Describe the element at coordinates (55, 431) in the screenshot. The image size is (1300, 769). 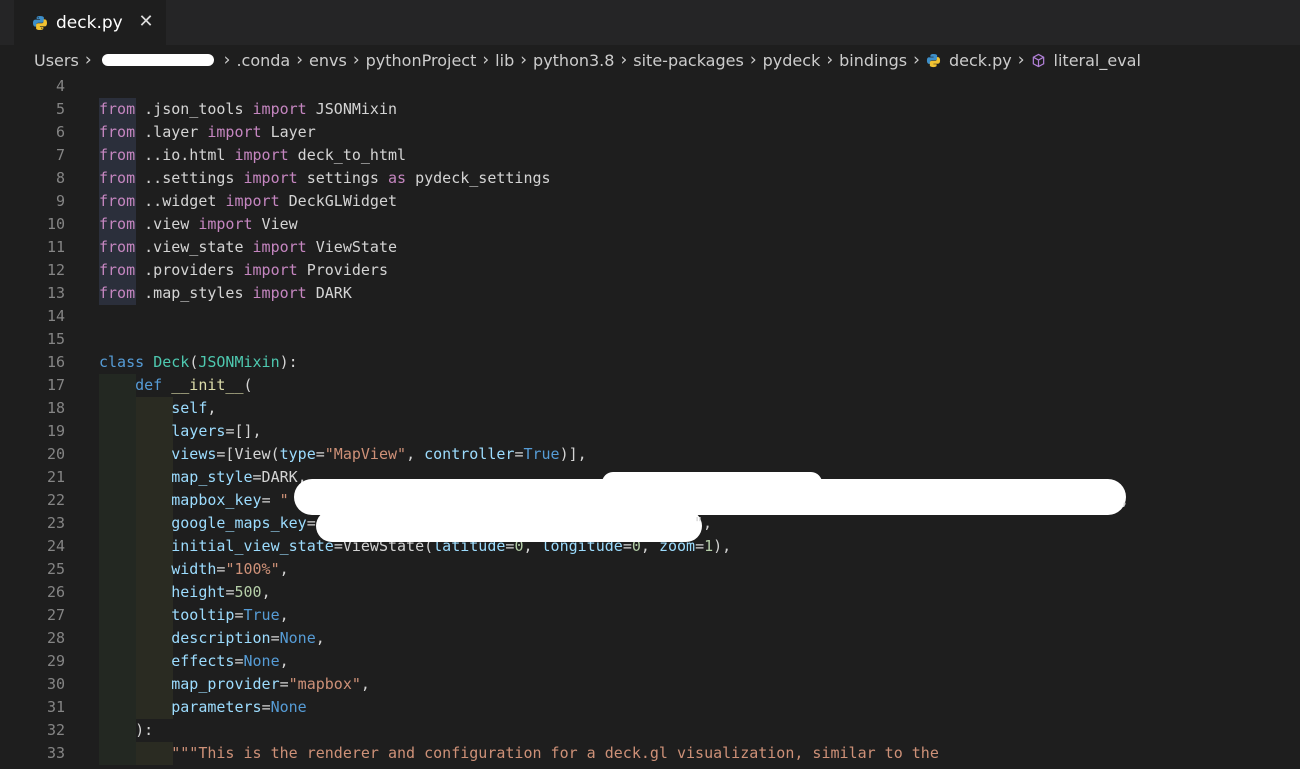
I see `line-number: 19` at that location.